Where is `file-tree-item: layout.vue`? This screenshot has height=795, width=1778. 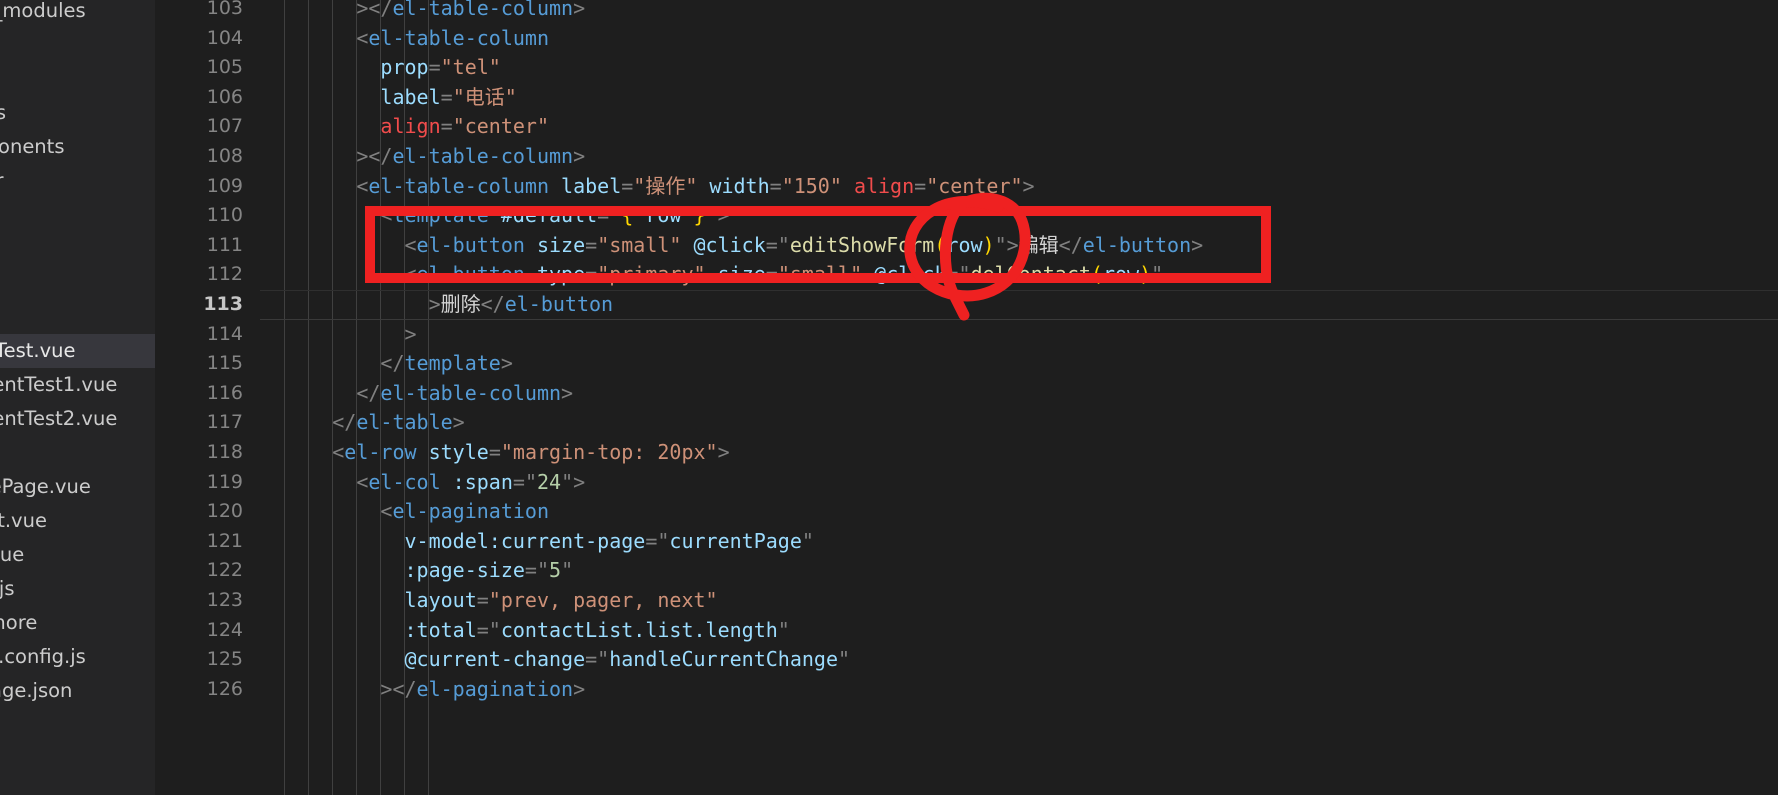 file-tree-item: layout.vue is located at coordinates (77, 521).